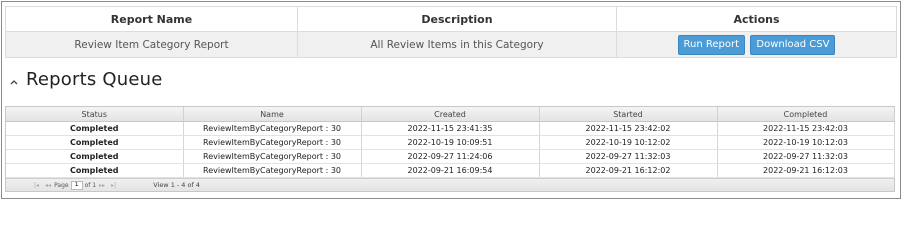 This screenshot has height=240, width=904. What do you see at coordinates (806, 170) in the screenshot?
I see `completed-cell: 2022-09-21 16:12:03` at bounding box center [806, 170].